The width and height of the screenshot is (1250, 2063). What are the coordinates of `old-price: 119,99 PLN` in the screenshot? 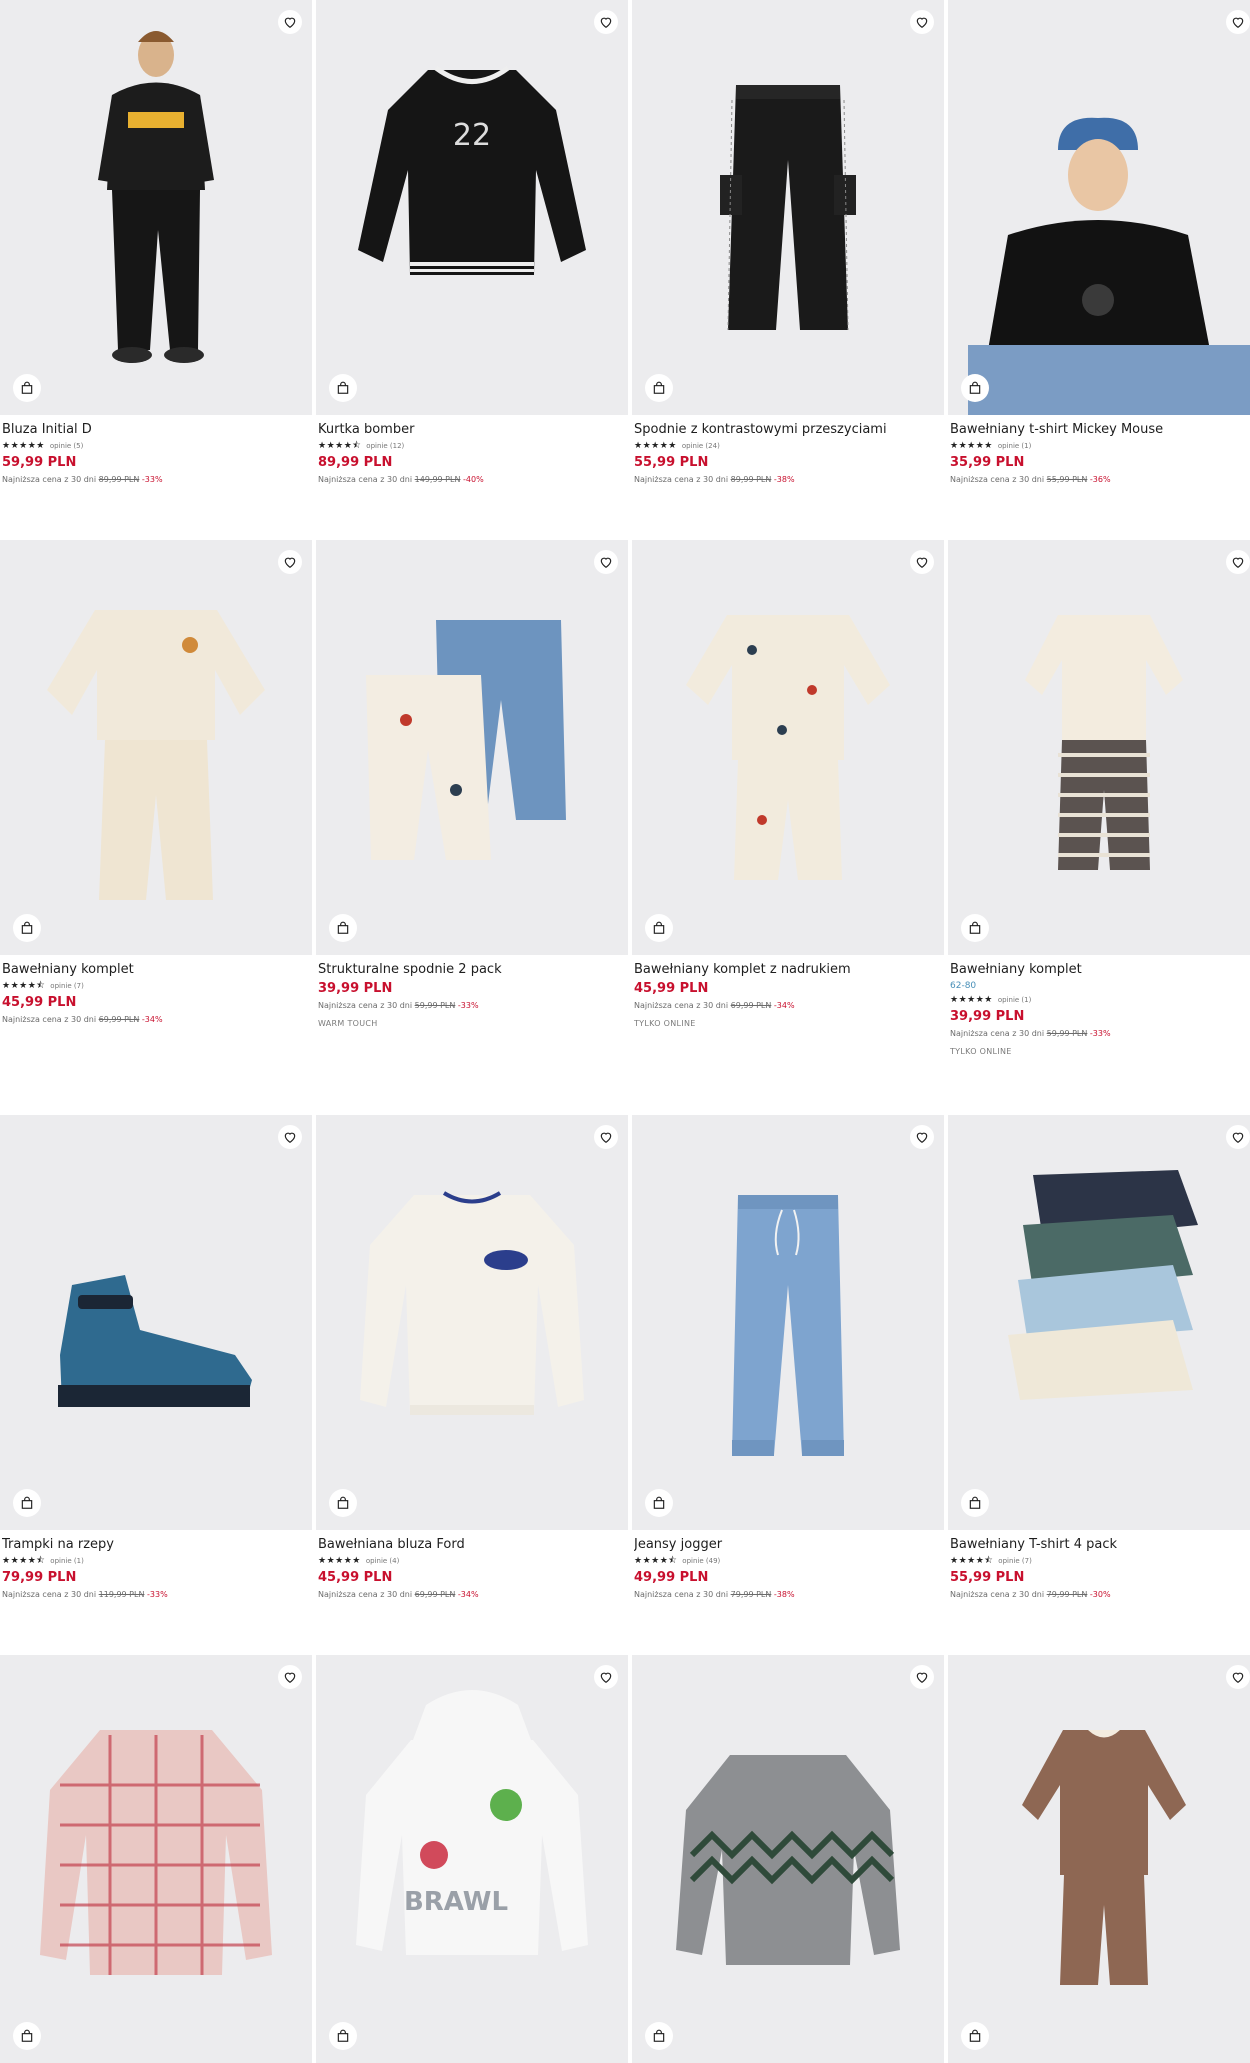 It's located at (121, 1594).